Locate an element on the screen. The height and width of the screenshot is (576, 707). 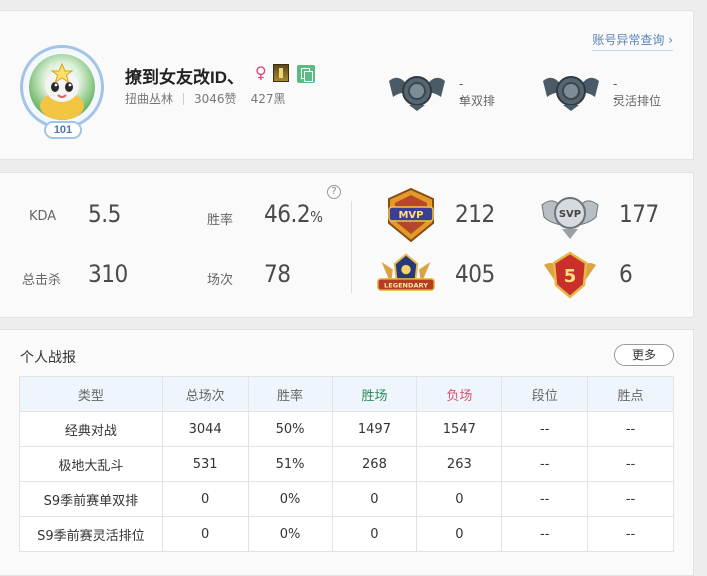
svp-medal-text: SVP is located at coordinates (570, 214).